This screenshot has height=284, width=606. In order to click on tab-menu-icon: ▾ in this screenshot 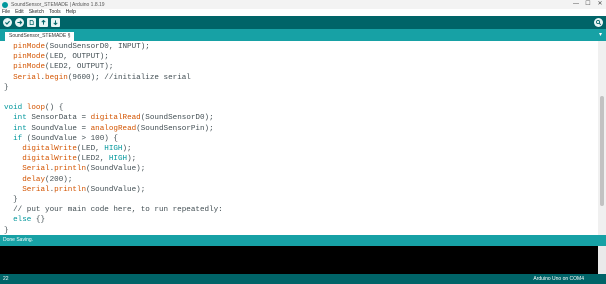, I will do `click(600, 34)`.